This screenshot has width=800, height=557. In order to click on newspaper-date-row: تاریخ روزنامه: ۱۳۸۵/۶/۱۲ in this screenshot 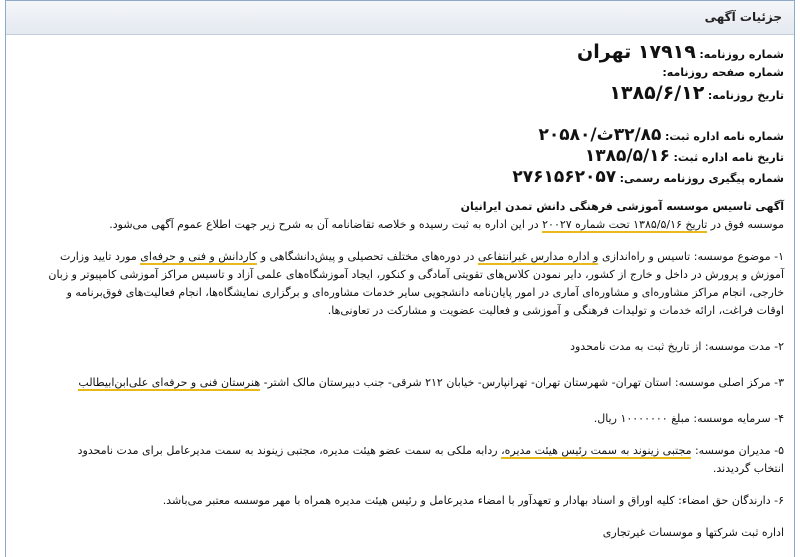, I will do `click(402, 93)`.